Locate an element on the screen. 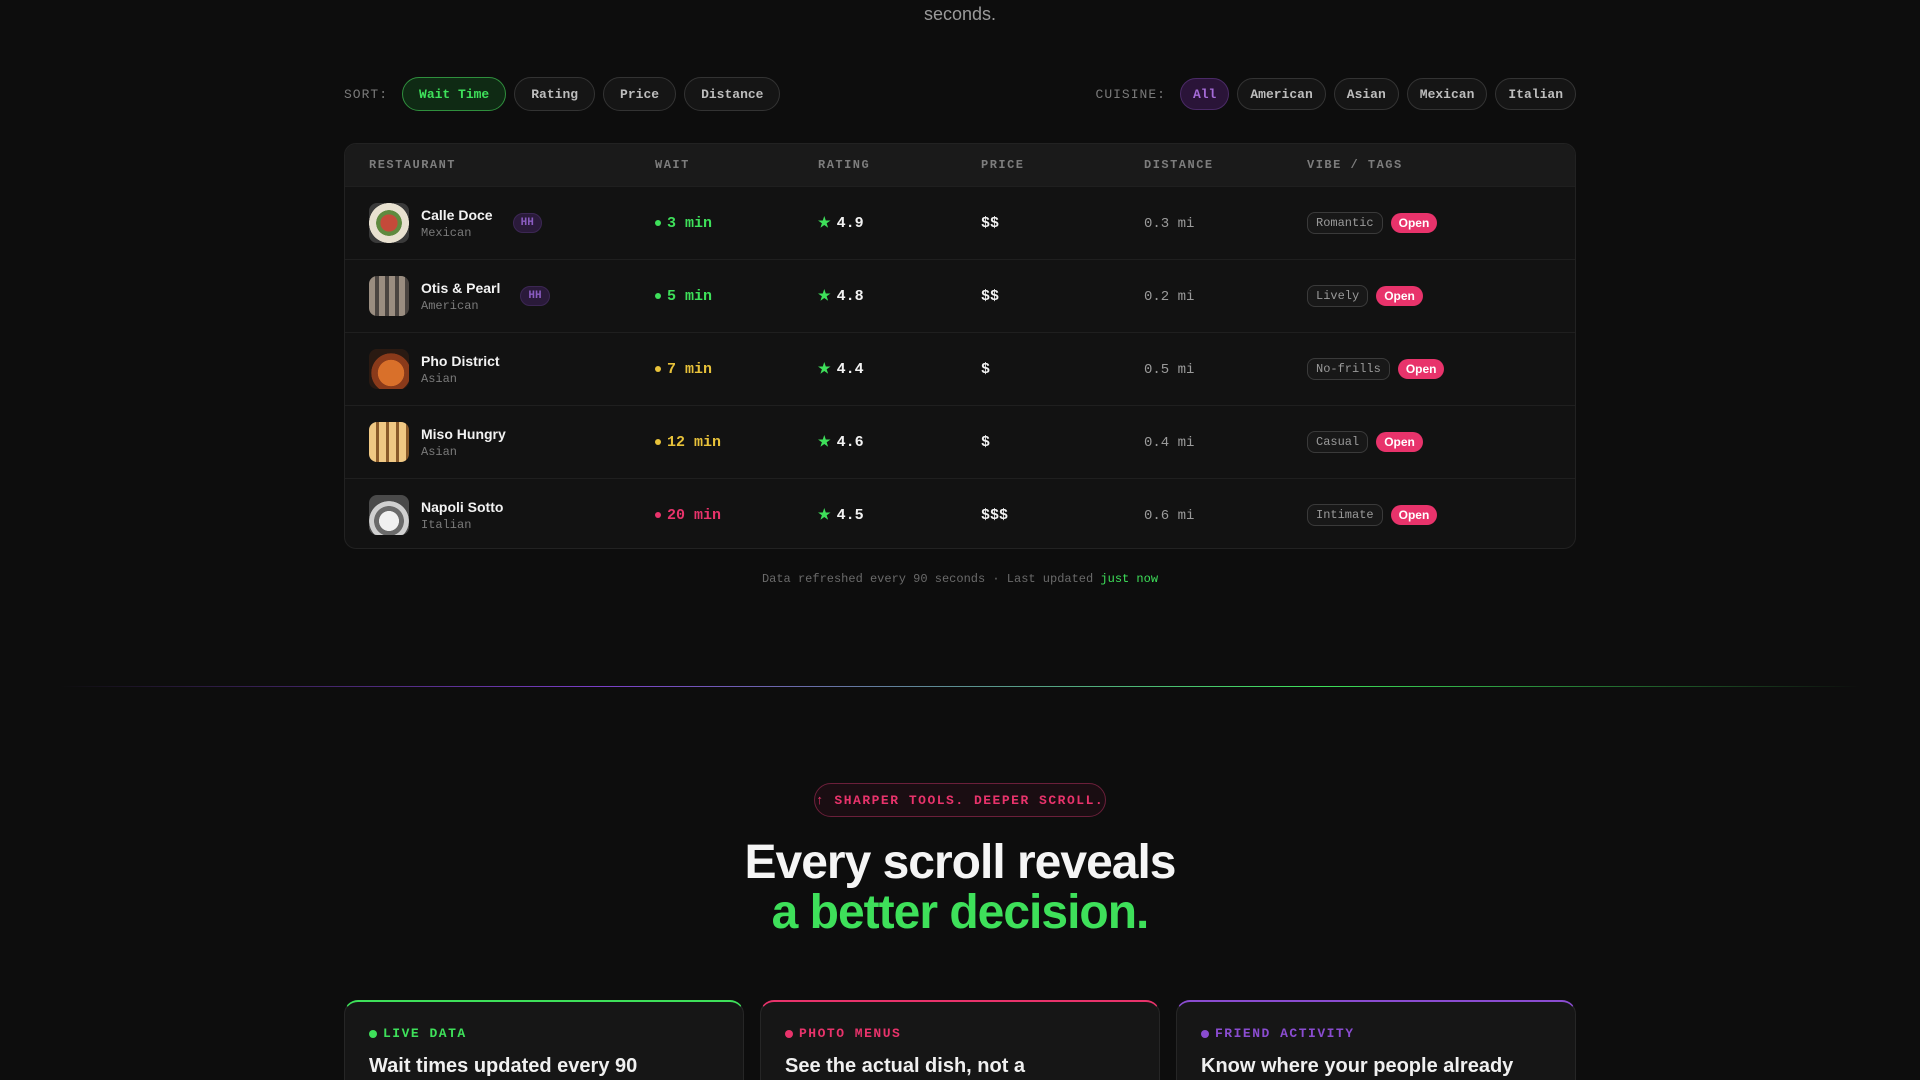 This screenshot has width=1920, height=1080. distance-cell: 0.5 mi is located at coordinates (1225, 369).